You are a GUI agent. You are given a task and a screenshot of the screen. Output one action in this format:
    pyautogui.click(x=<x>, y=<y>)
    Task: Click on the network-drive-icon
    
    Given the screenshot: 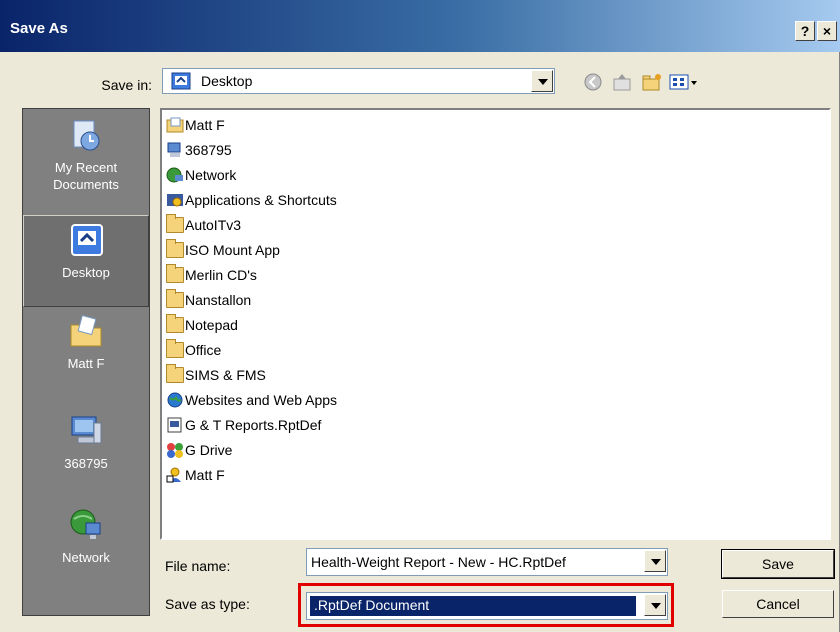 What is the action you would take?
    pyautogui.click(x=175, y=450)
    